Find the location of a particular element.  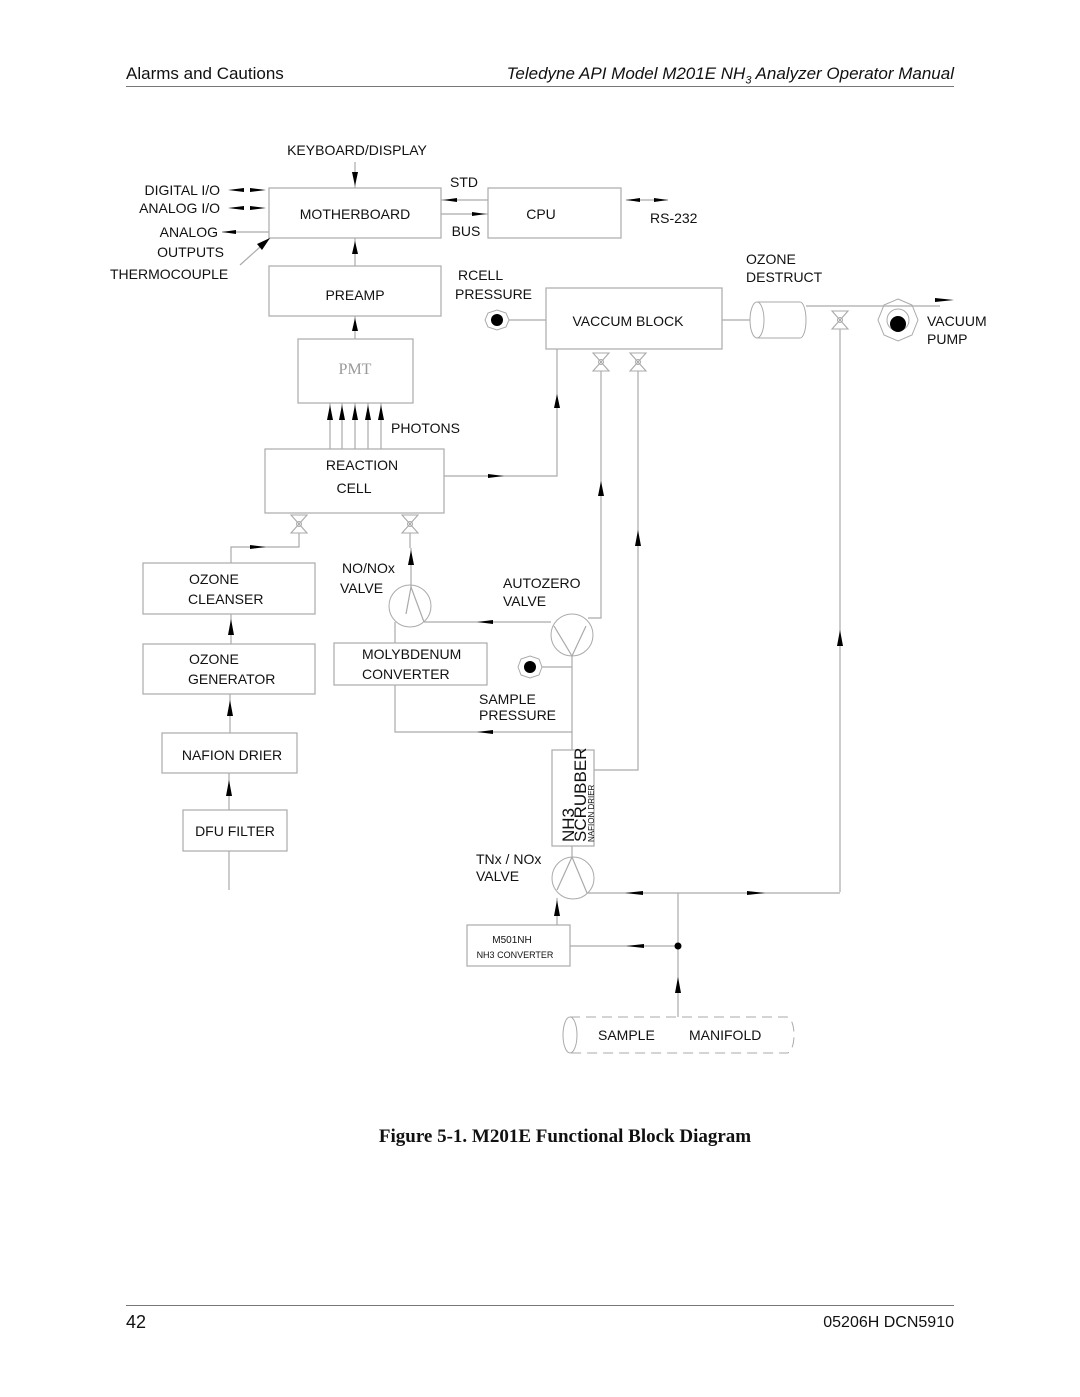

nh3-scrubber-block: NH3 SCRUBBER NAFION DRIER is located at coordinates (573, 797).